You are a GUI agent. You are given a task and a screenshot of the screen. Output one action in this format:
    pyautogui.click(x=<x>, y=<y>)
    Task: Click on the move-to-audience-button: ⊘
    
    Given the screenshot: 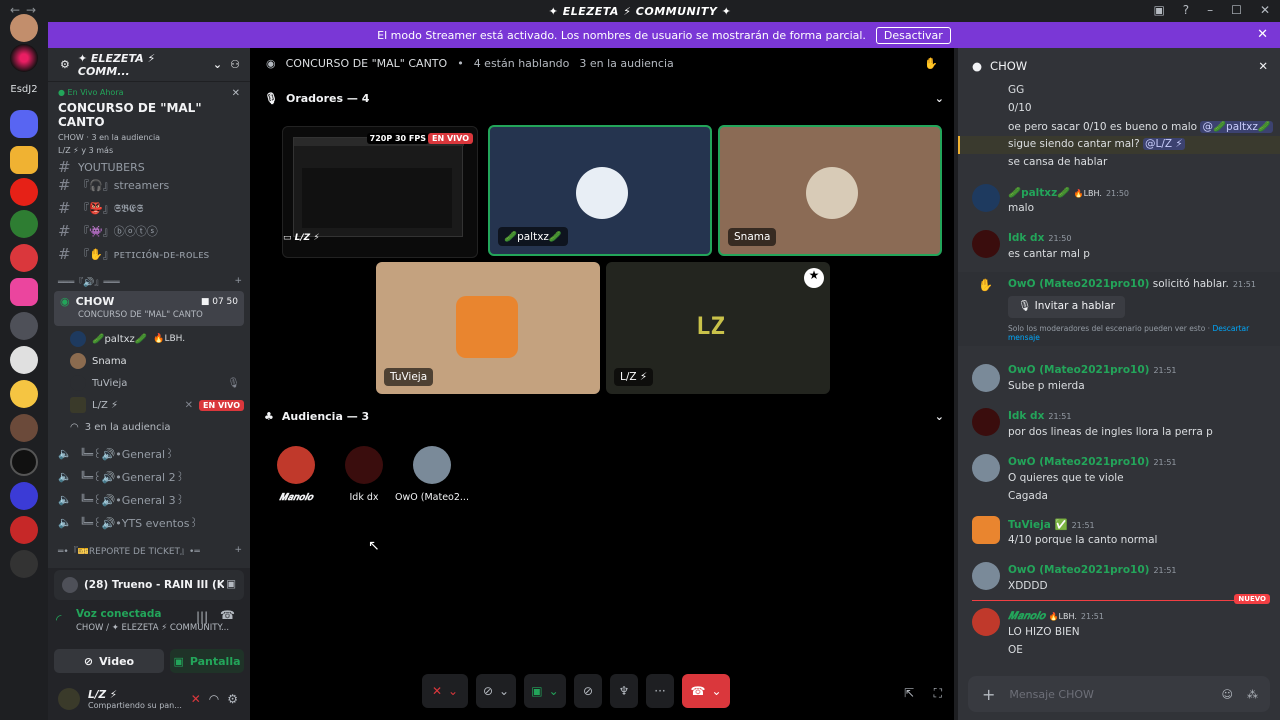 What is the action you would take?
    pyautogui.click(x=588, y=691)
    